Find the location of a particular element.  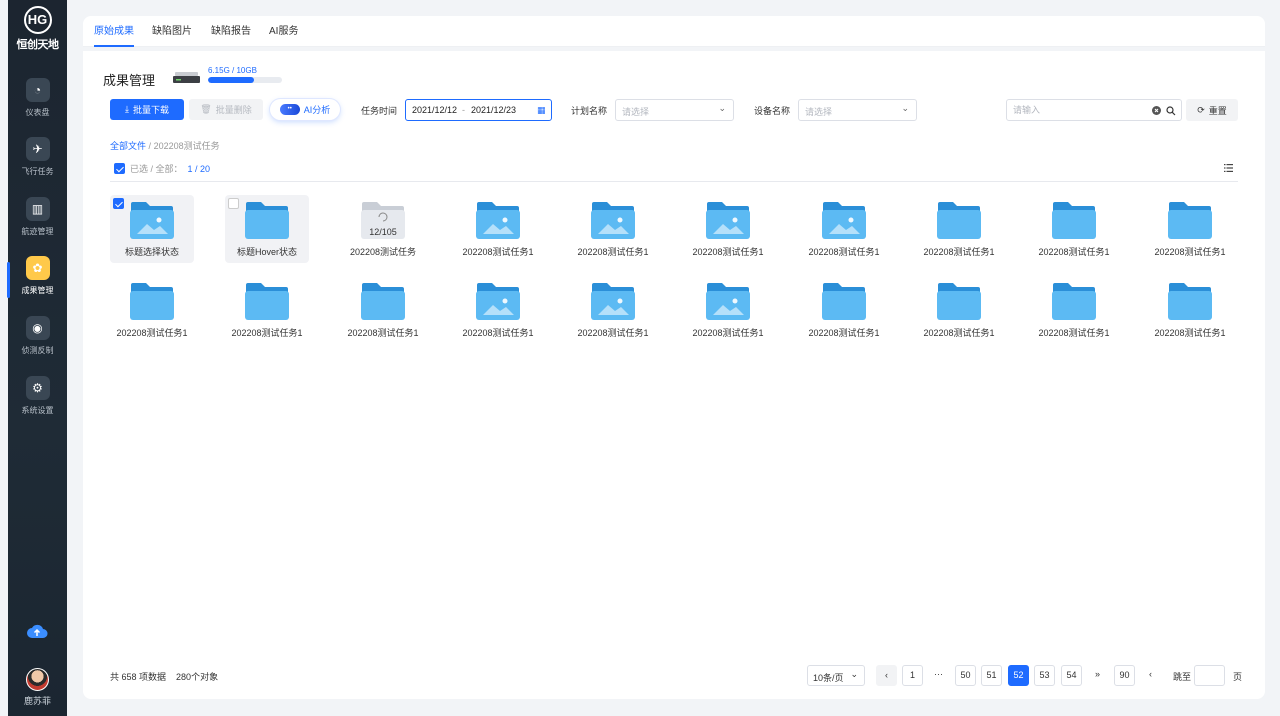

batch-delete-button: 🗑 批量删除 is located at coordinates (226, 109).